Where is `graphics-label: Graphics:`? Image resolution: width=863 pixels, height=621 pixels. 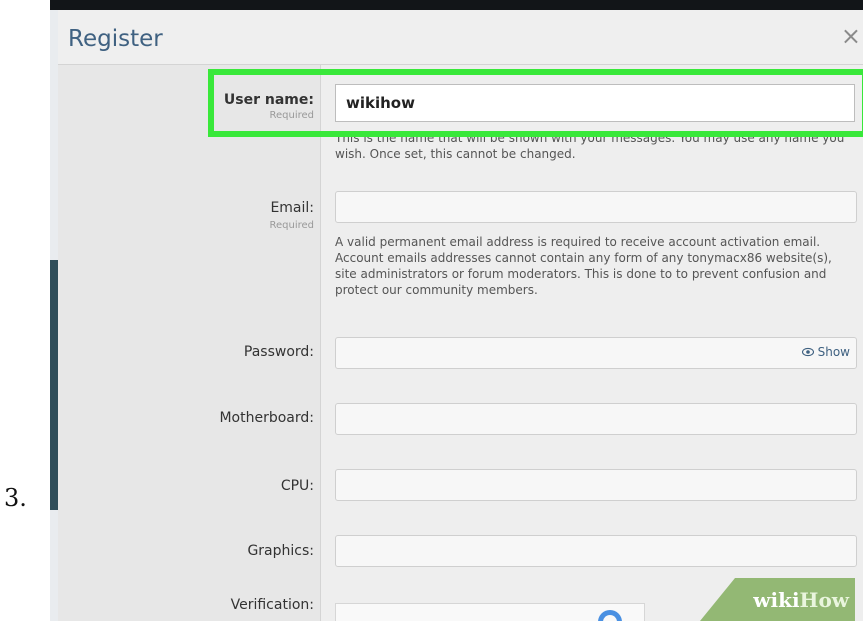
graphics-label: Graphics: is located at coordinates (280, 551).